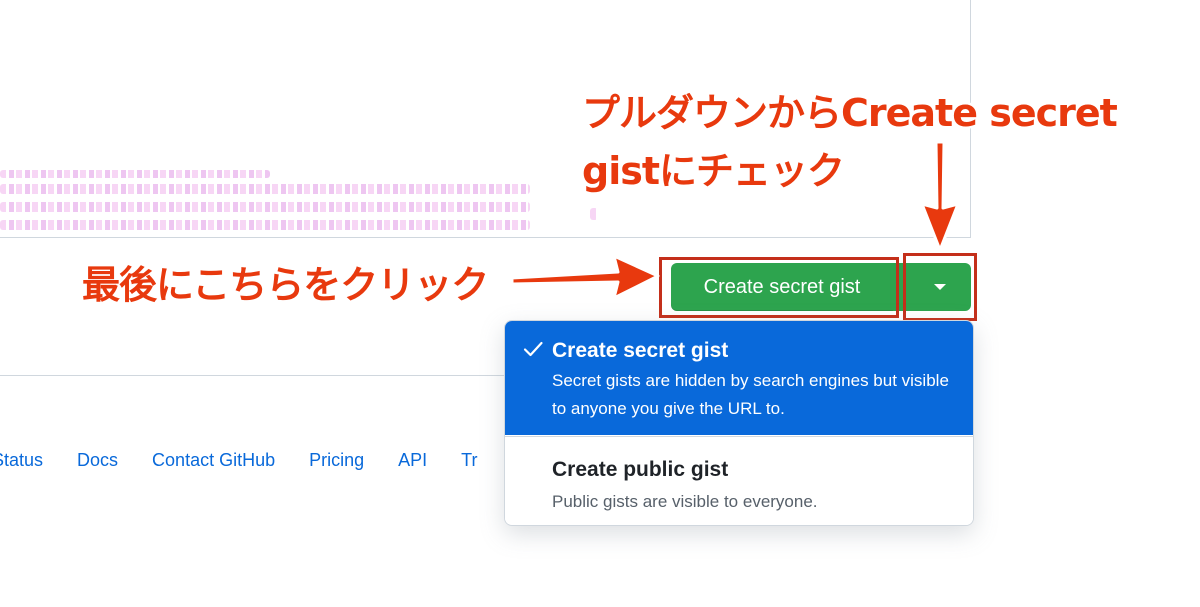 Image resolution: width=1200 pixels, height=607 pixels. Describe the element at coordinates (485, 237) in the screenshot. I see `editor-bottom-border` at that location.